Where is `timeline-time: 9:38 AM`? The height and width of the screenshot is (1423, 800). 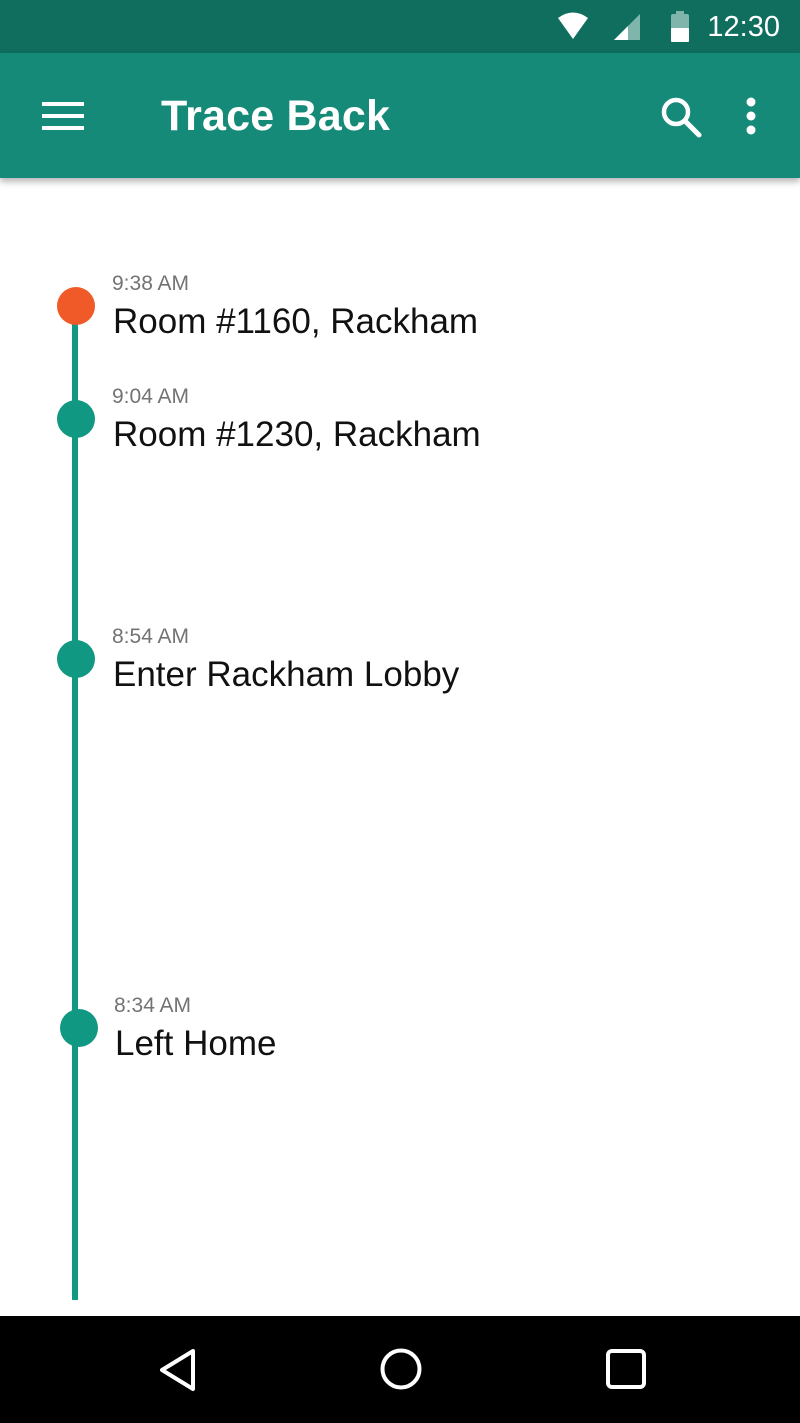 timeline-time: 9:38 AM is located at coordinates (151, 283).